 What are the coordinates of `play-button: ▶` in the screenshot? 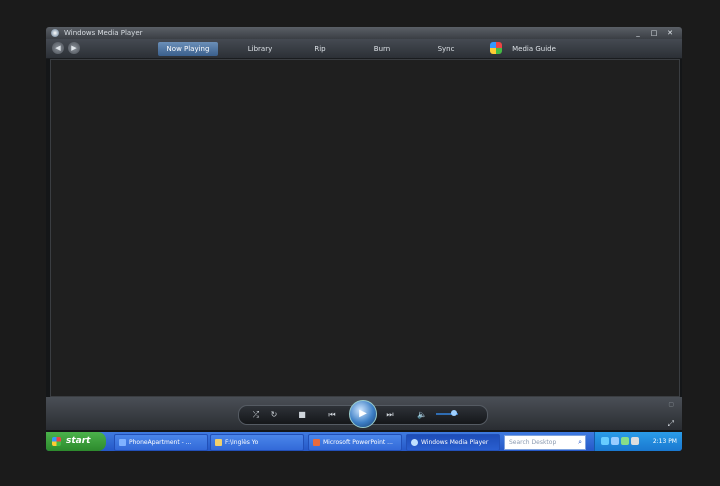 It's located at (363, 414).